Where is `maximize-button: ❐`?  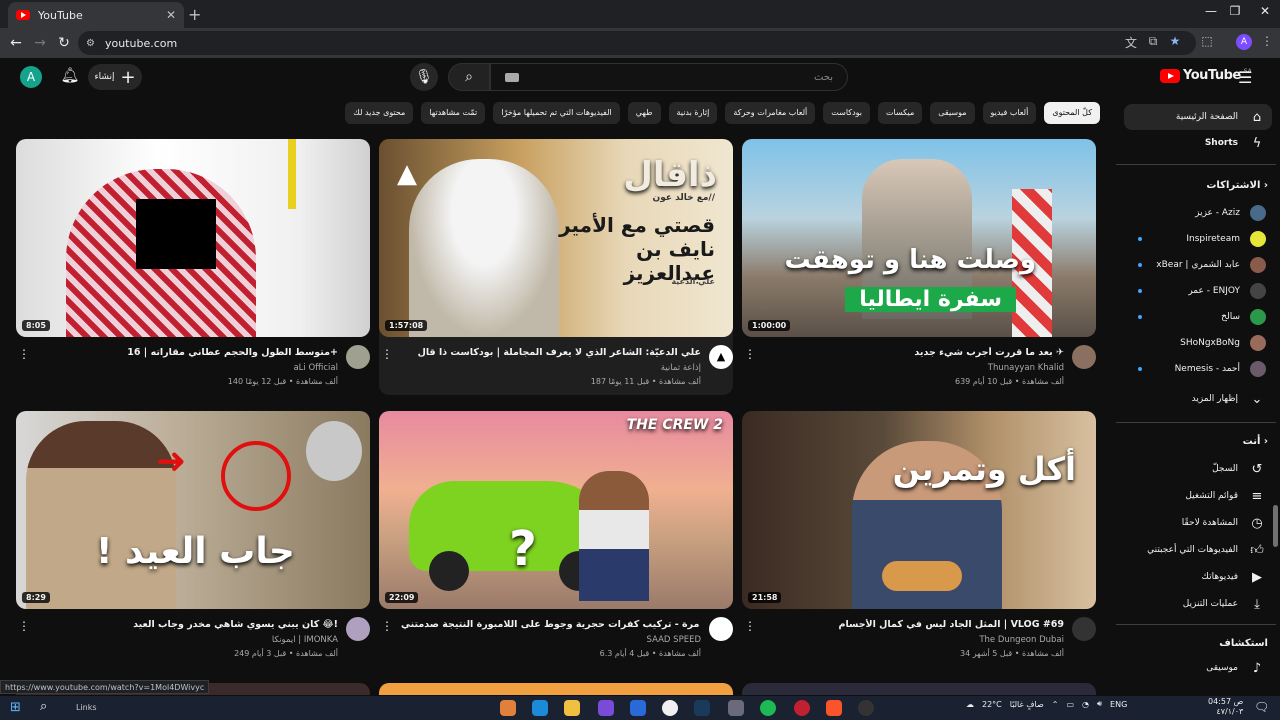 maximize-button: ❐ is located at coordinates (1235, 11).